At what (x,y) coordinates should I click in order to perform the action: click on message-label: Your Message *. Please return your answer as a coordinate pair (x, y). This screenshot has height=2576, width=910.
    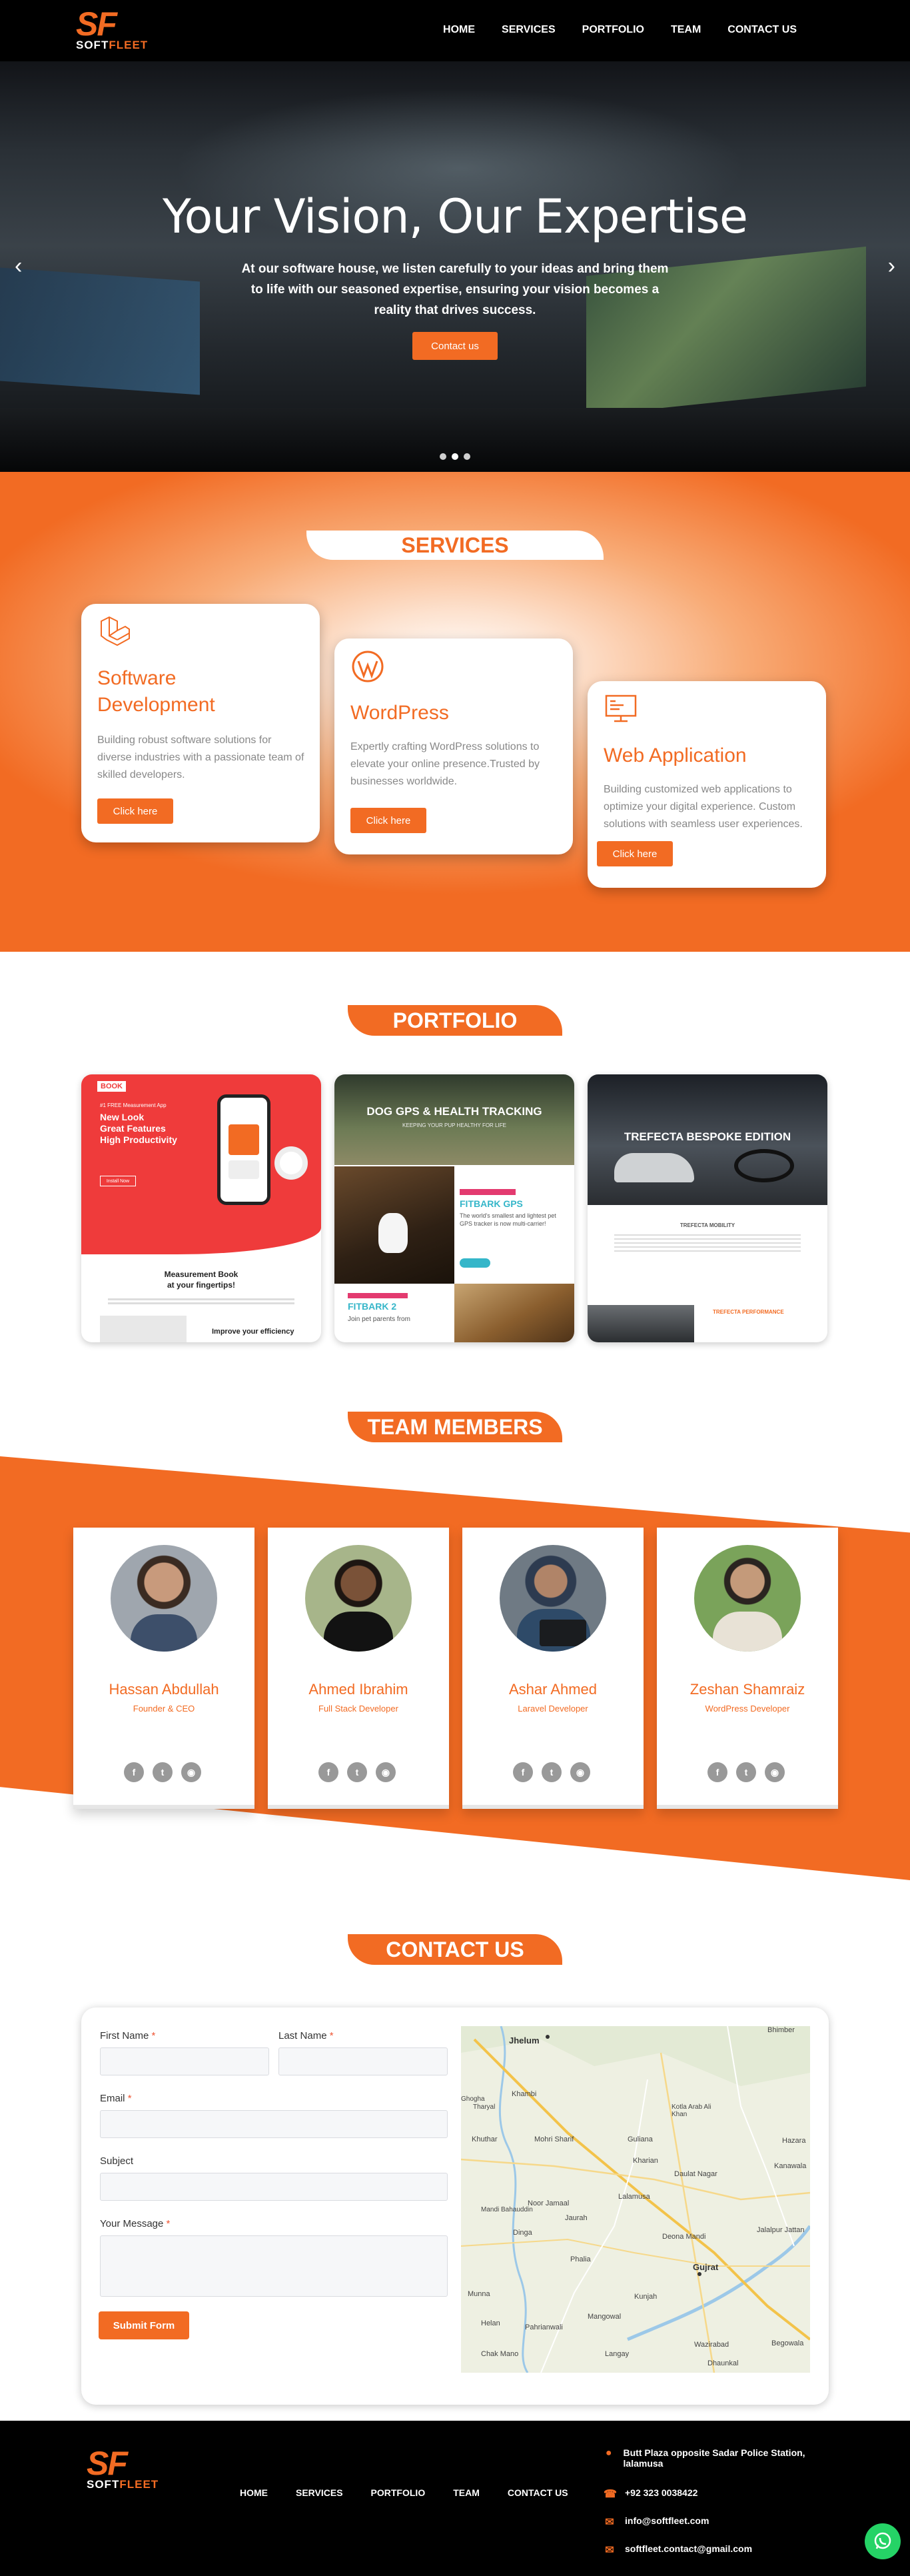
    Looking at the image, I should click on (135, 2223).